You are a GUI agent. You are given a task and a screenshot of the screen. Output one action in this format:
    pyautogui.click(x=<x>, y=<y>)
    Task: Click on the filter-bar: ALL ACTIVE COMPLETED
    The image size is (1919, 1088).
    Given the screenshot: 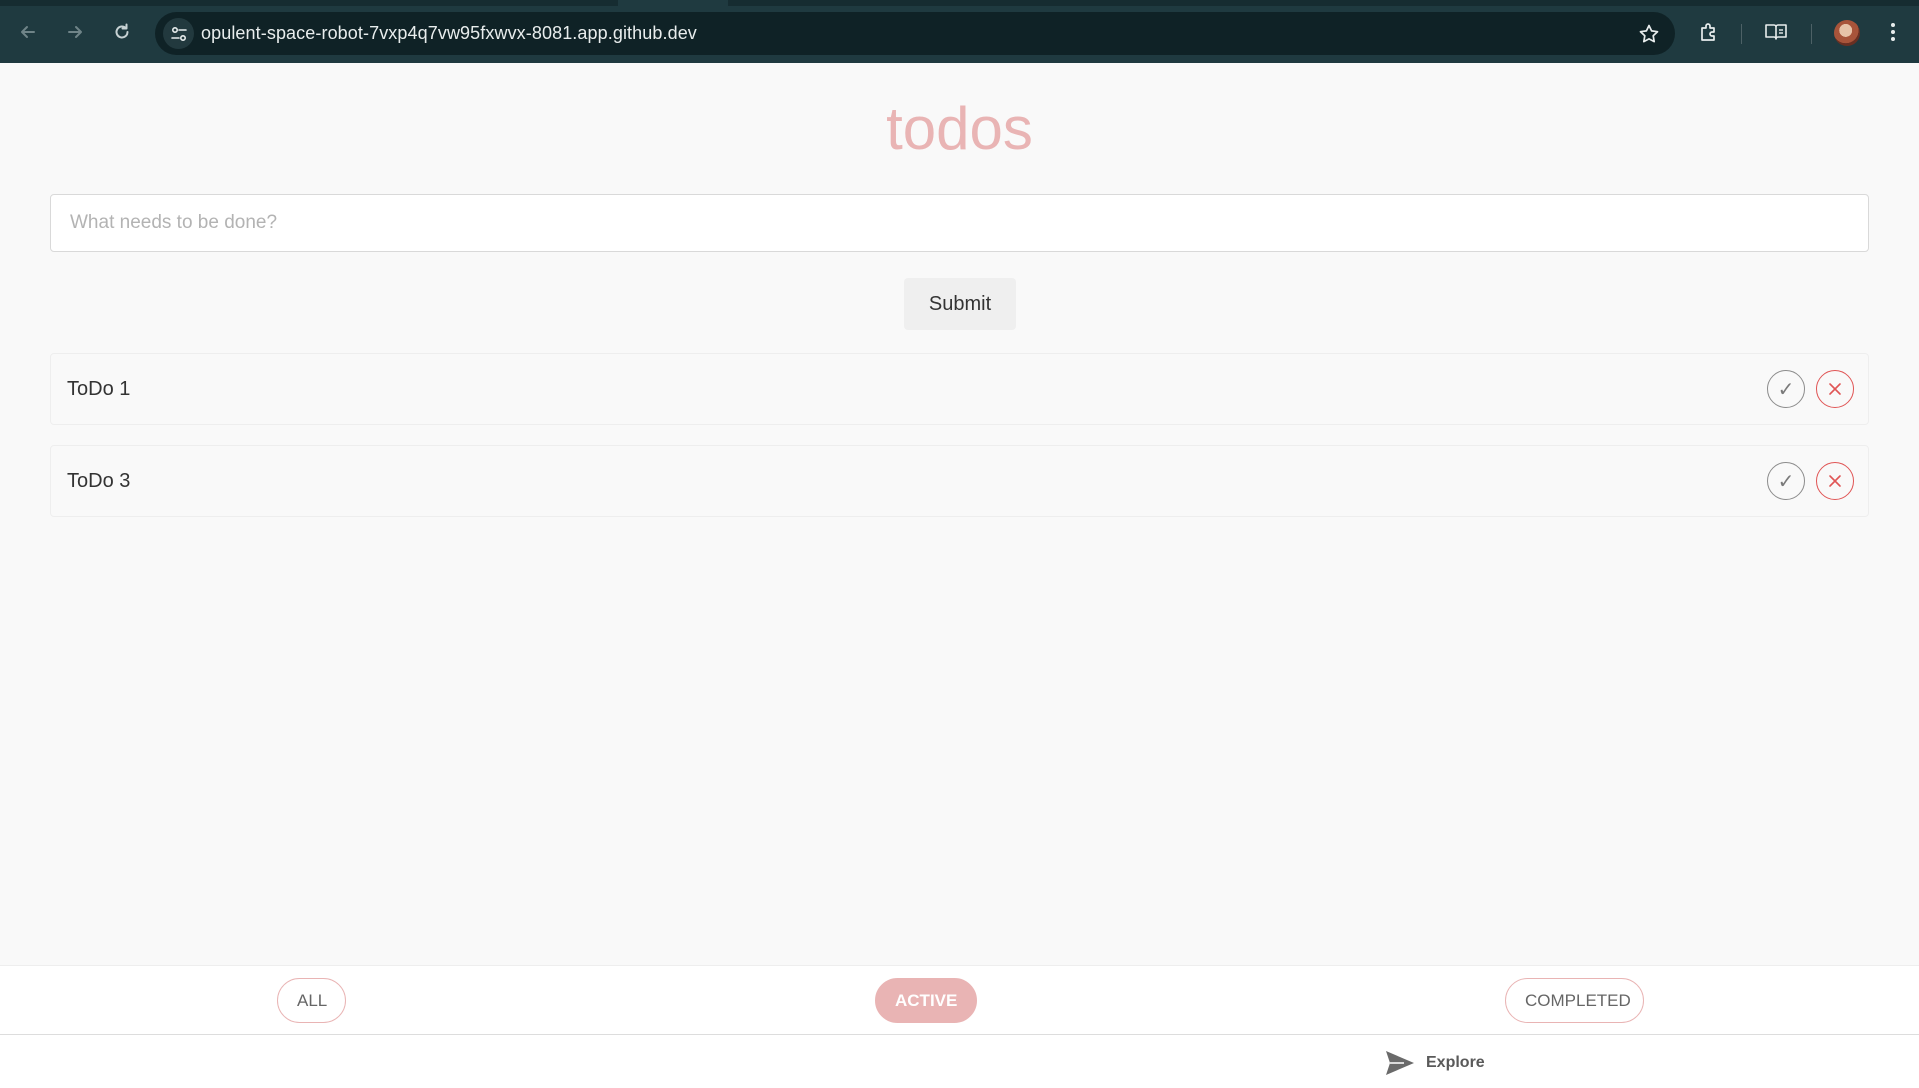 What is the action you would take?
    pyautogui.click(x=959, y=1000)
    